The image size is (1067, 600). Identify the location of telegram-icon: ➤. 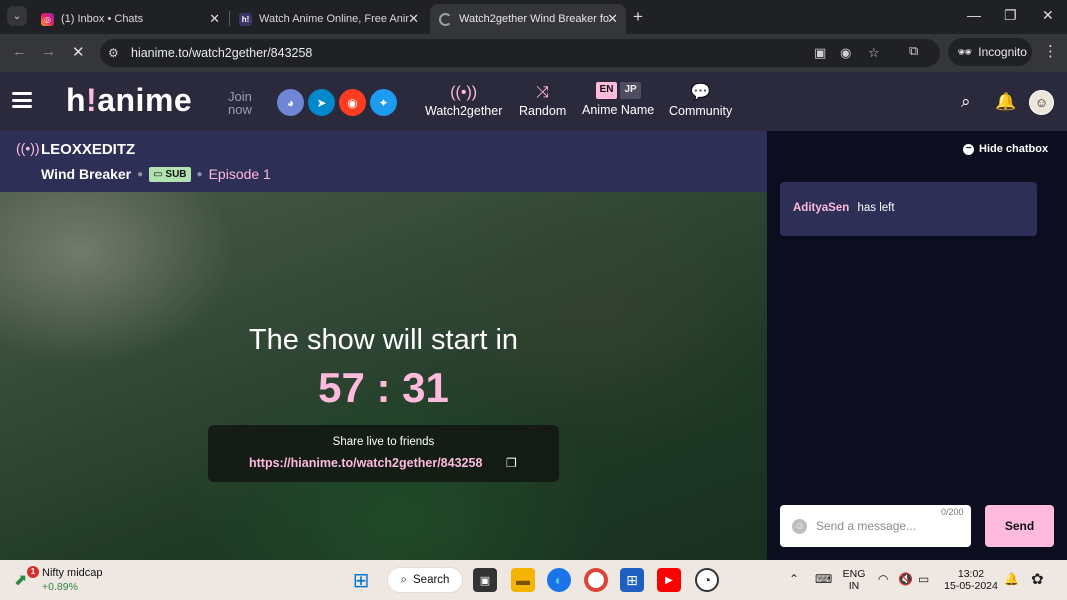
(321, 102).